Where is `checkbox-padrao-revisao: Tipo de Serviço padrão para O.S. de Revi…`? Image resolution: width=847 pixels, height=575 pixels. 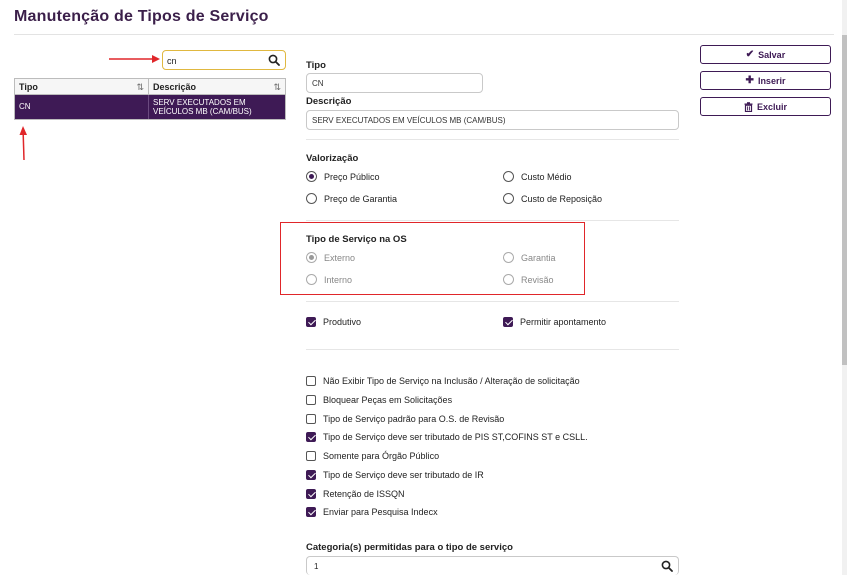
checkbox-padrao-revisao: Tipo de Serviço padrão para O.S. de Revi… is located at coordinates (405, 419).